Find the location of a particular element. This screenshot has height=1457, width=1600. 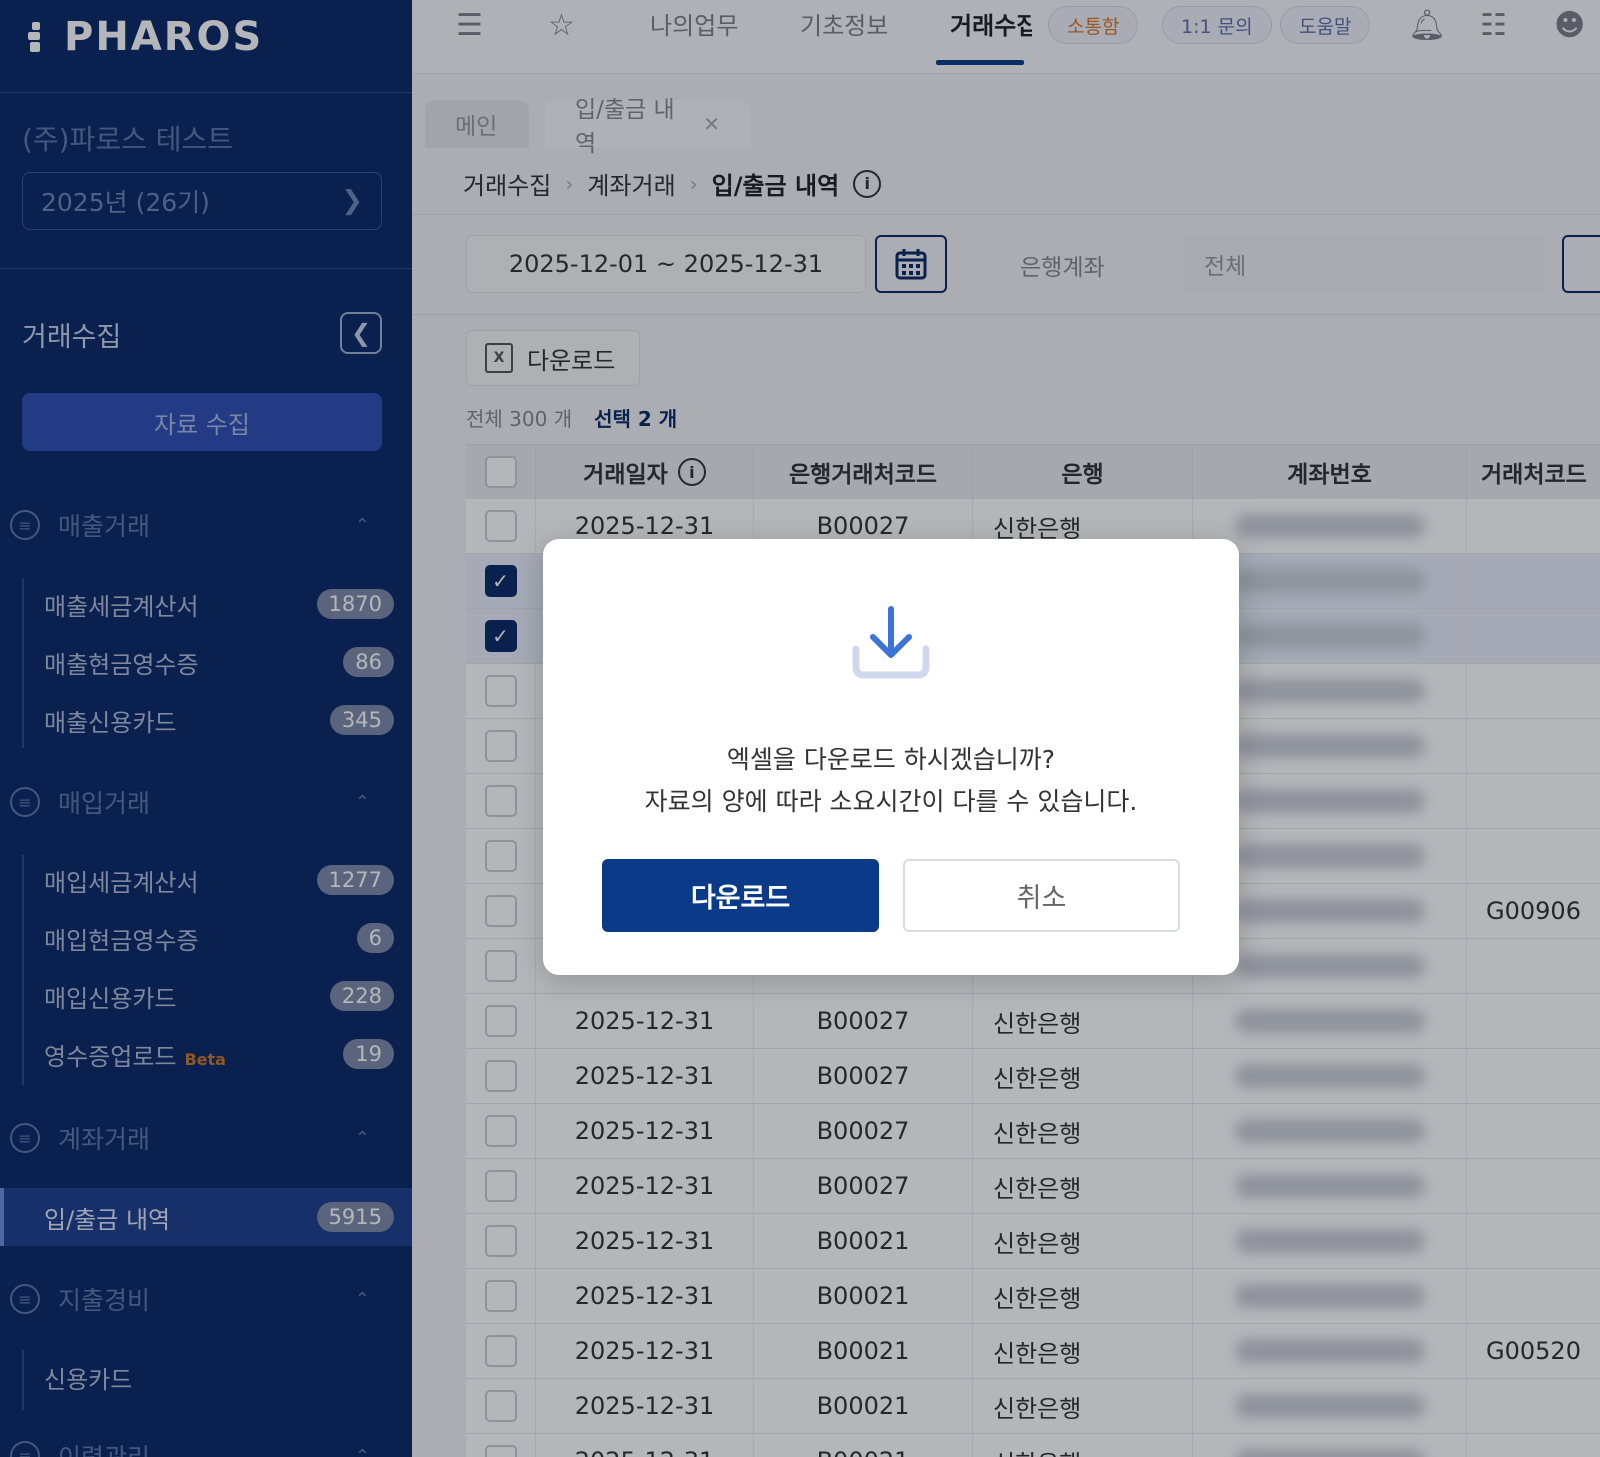

confirm-download-button: 다운로드 is located at coordinates (740, 895).